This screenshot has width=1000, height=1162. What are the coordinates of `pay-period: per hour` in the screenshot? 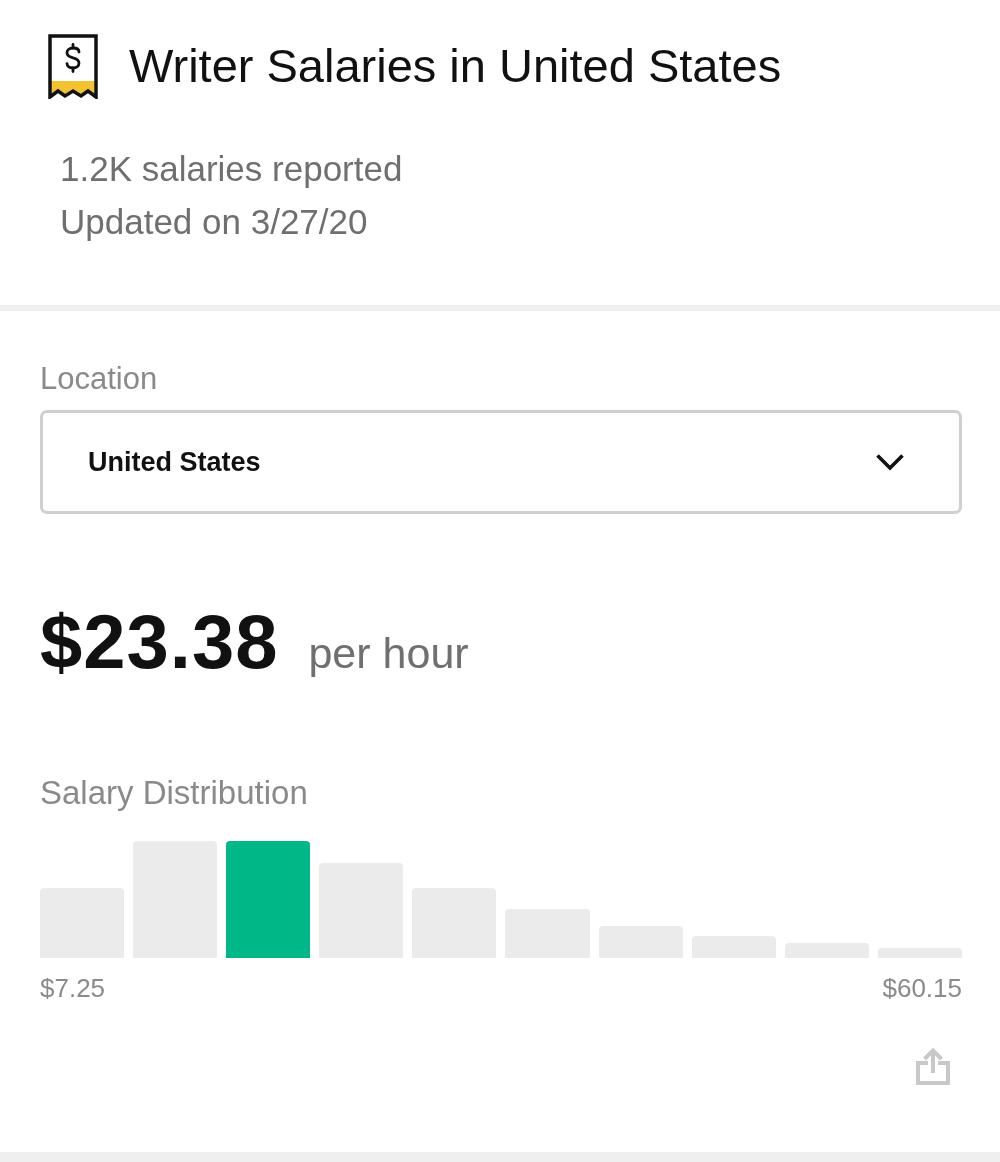 It's located at (388, 653).